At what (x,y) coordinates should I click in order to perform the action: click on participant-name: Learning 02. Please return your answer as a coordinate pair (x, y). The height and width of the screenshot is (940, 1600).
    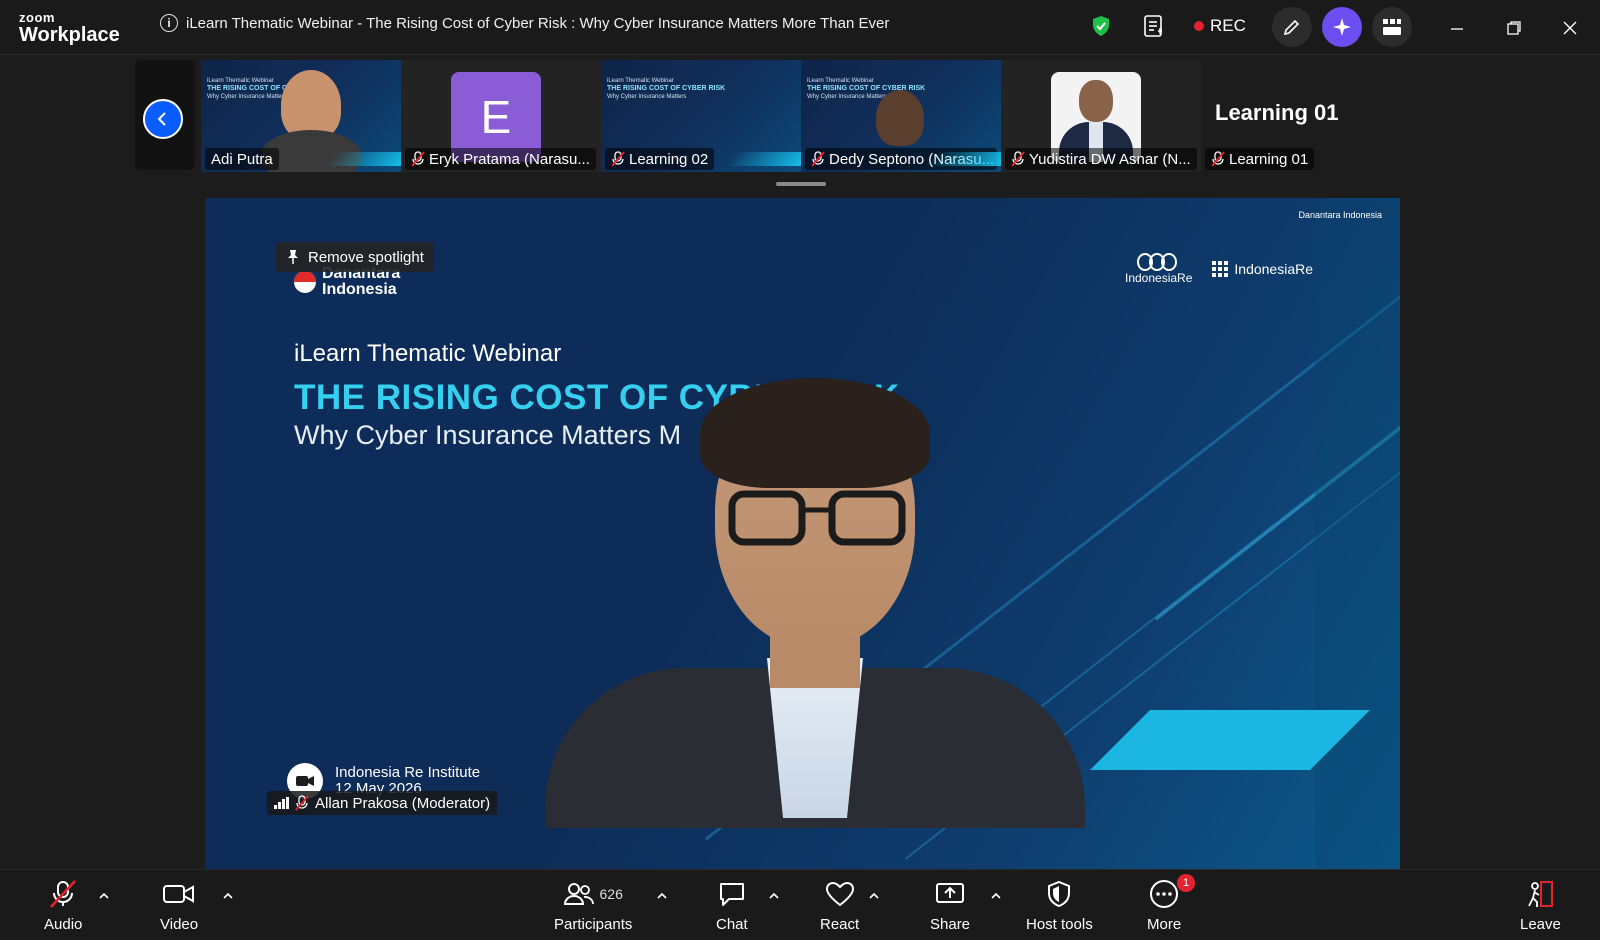
    Looking at the image, I should click on (669, 159).